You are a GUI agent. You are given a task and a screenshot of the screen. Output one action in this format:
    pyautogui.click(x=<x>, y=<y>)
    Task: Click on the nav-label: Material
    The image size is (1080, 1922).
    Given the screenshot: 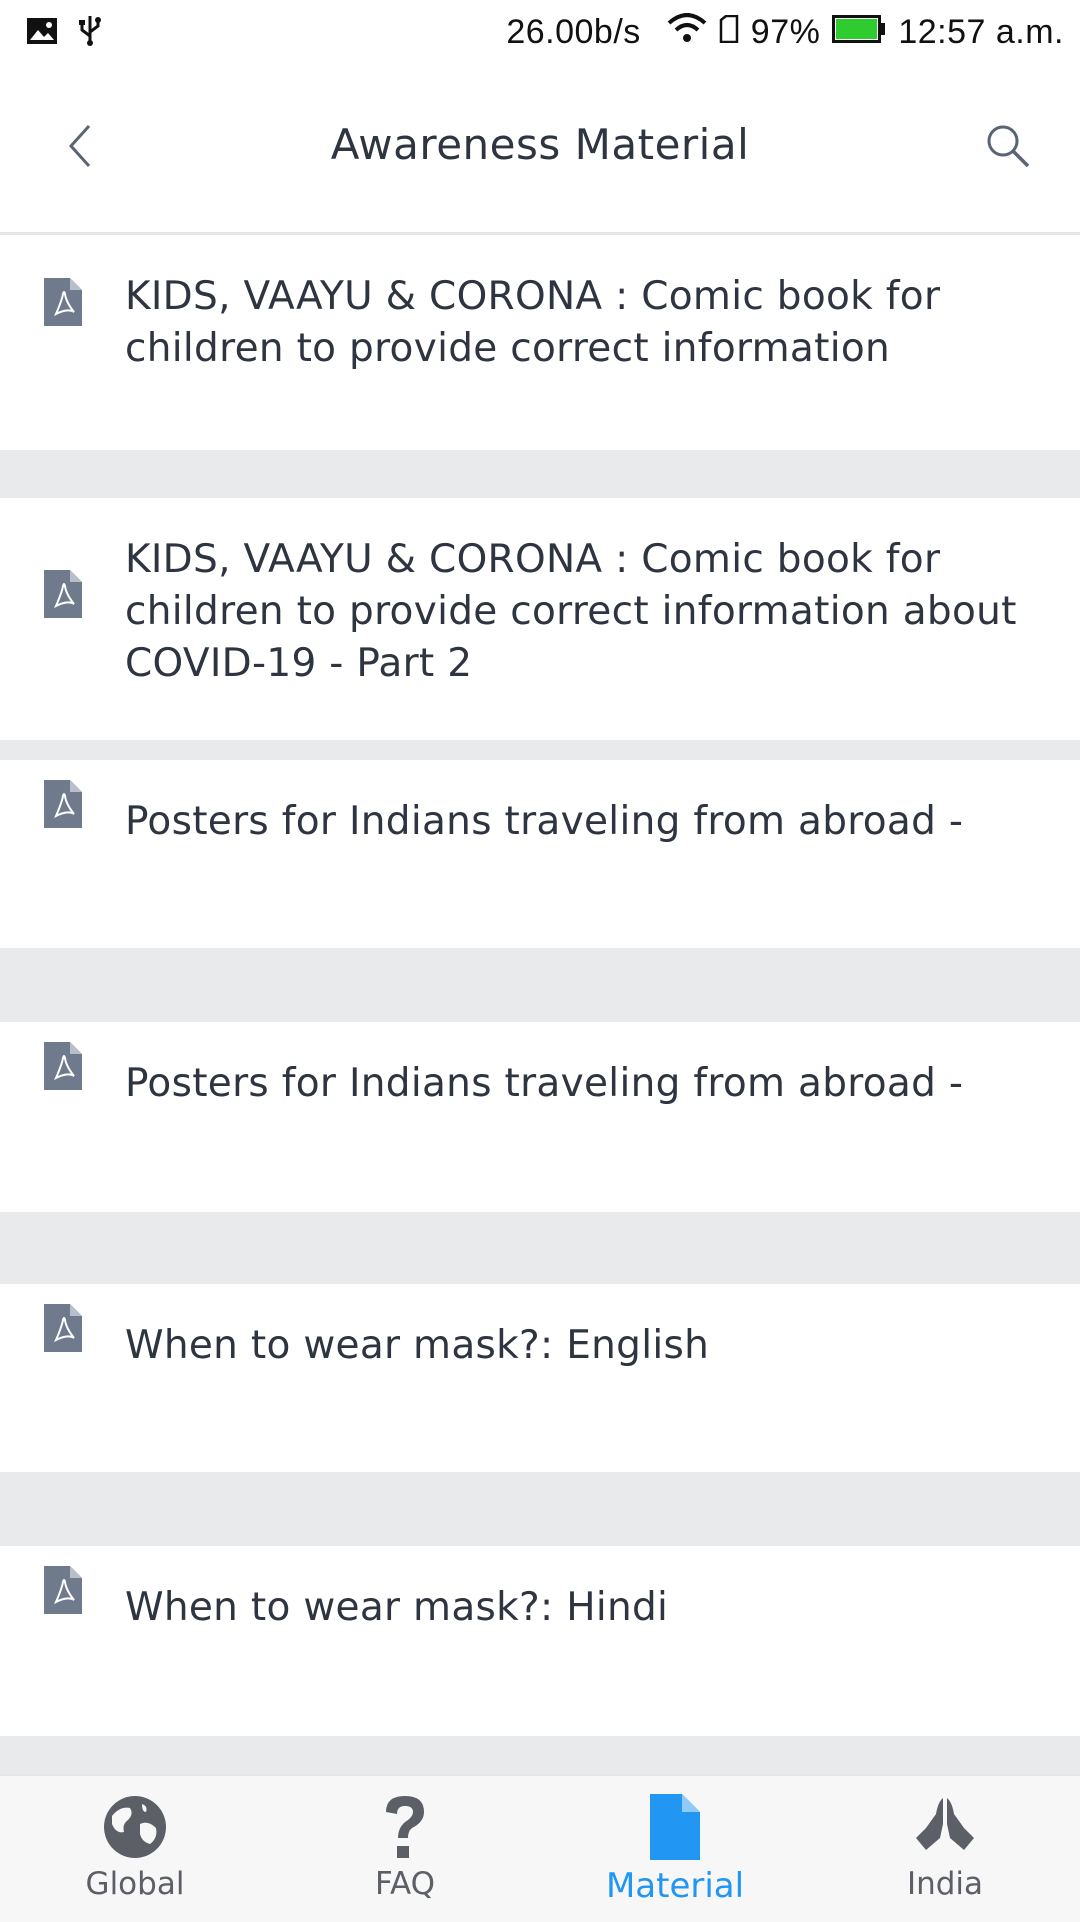 What is the action you would take?
    pyautogui.click(x=675, y=1886)
    